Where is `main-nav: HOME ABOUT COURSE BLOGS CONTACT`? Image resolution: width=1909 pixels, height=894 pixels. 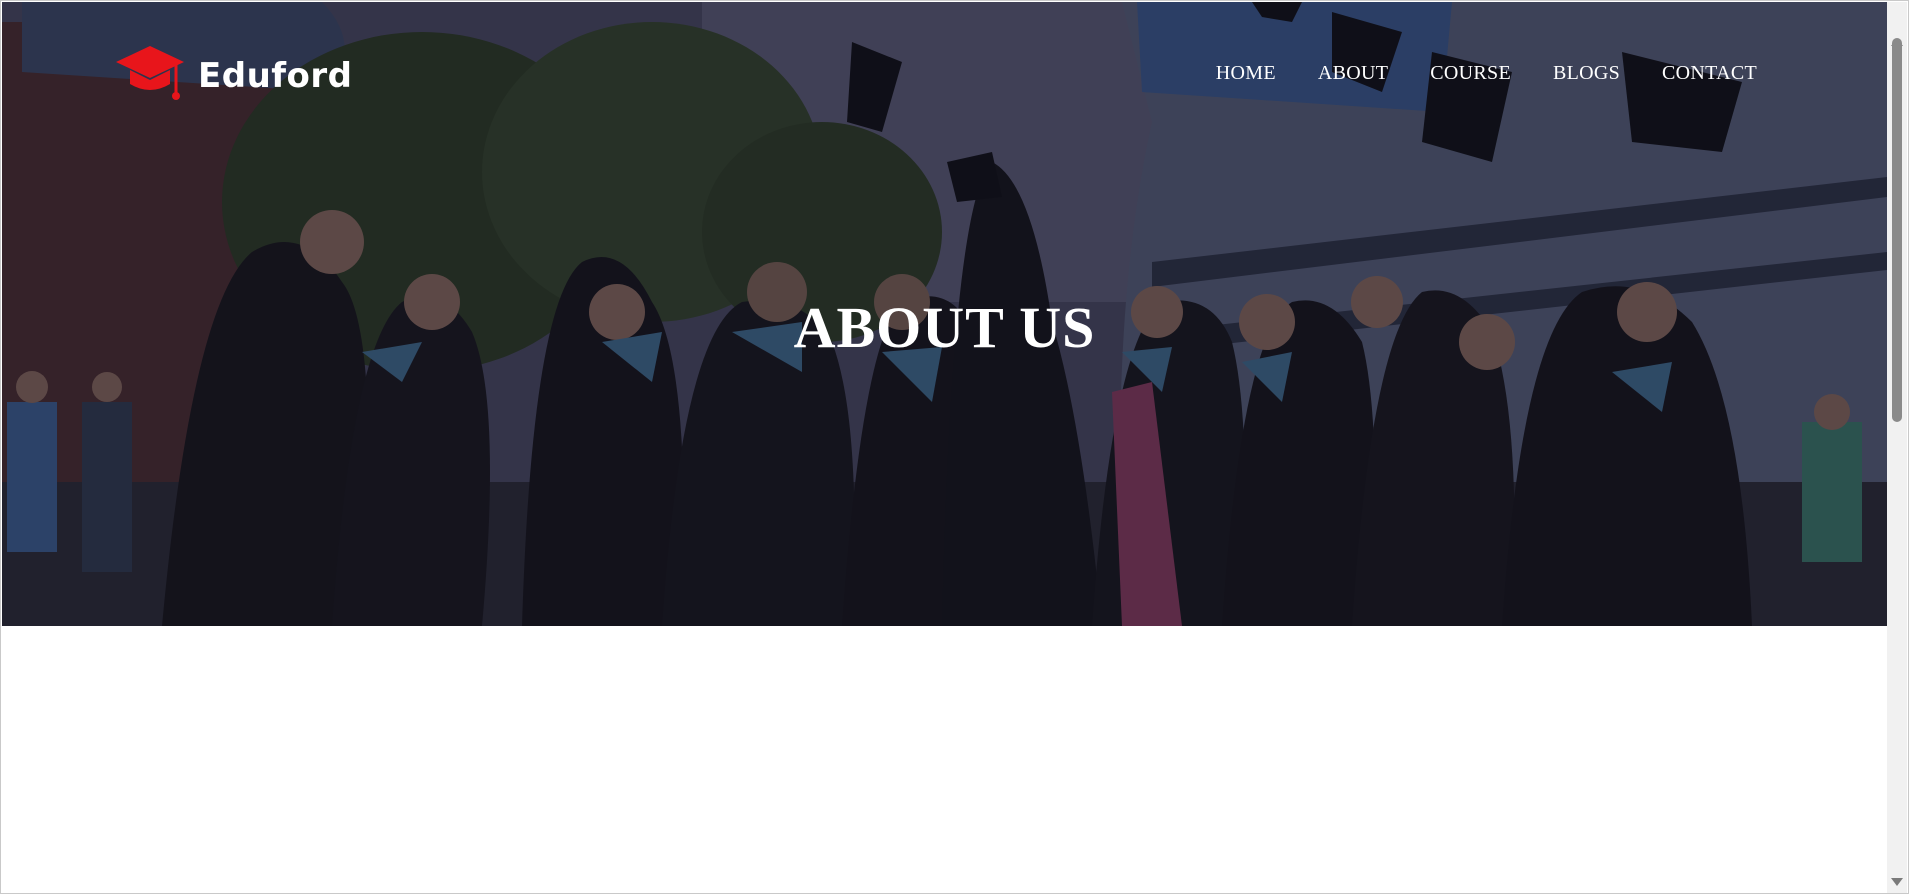 main-nav: HOME ABOUT COURSE BLOGS CONTACT is located at coordinates (1486, 73).